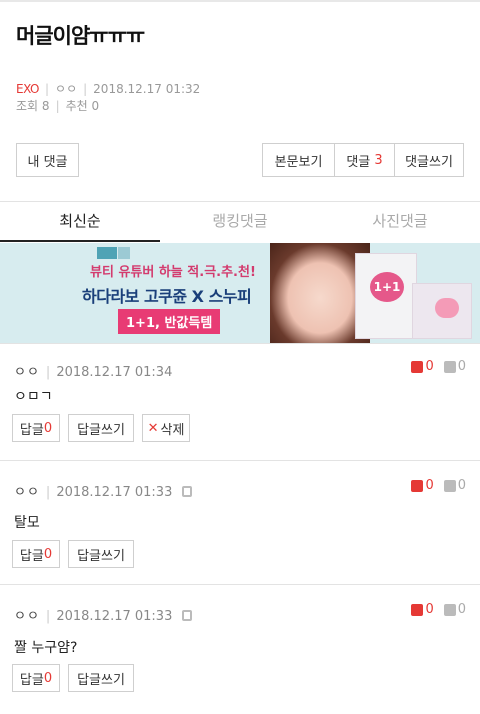  What do you see at coordinates (387, 287) in the screenshot?
I see `product-badge: 1+1` at bounding box center [387, 287].